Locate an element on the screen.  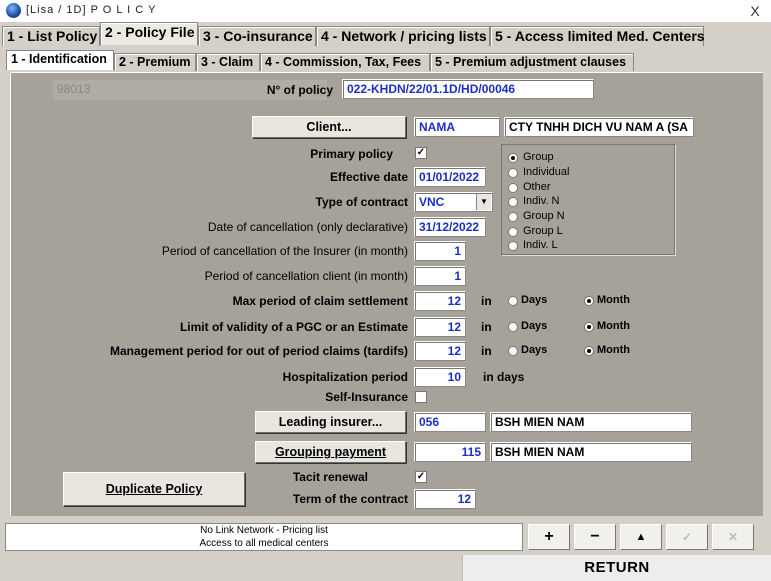
status-line-network: No Link Network - Pricing list is located at coordinates (264, 530).